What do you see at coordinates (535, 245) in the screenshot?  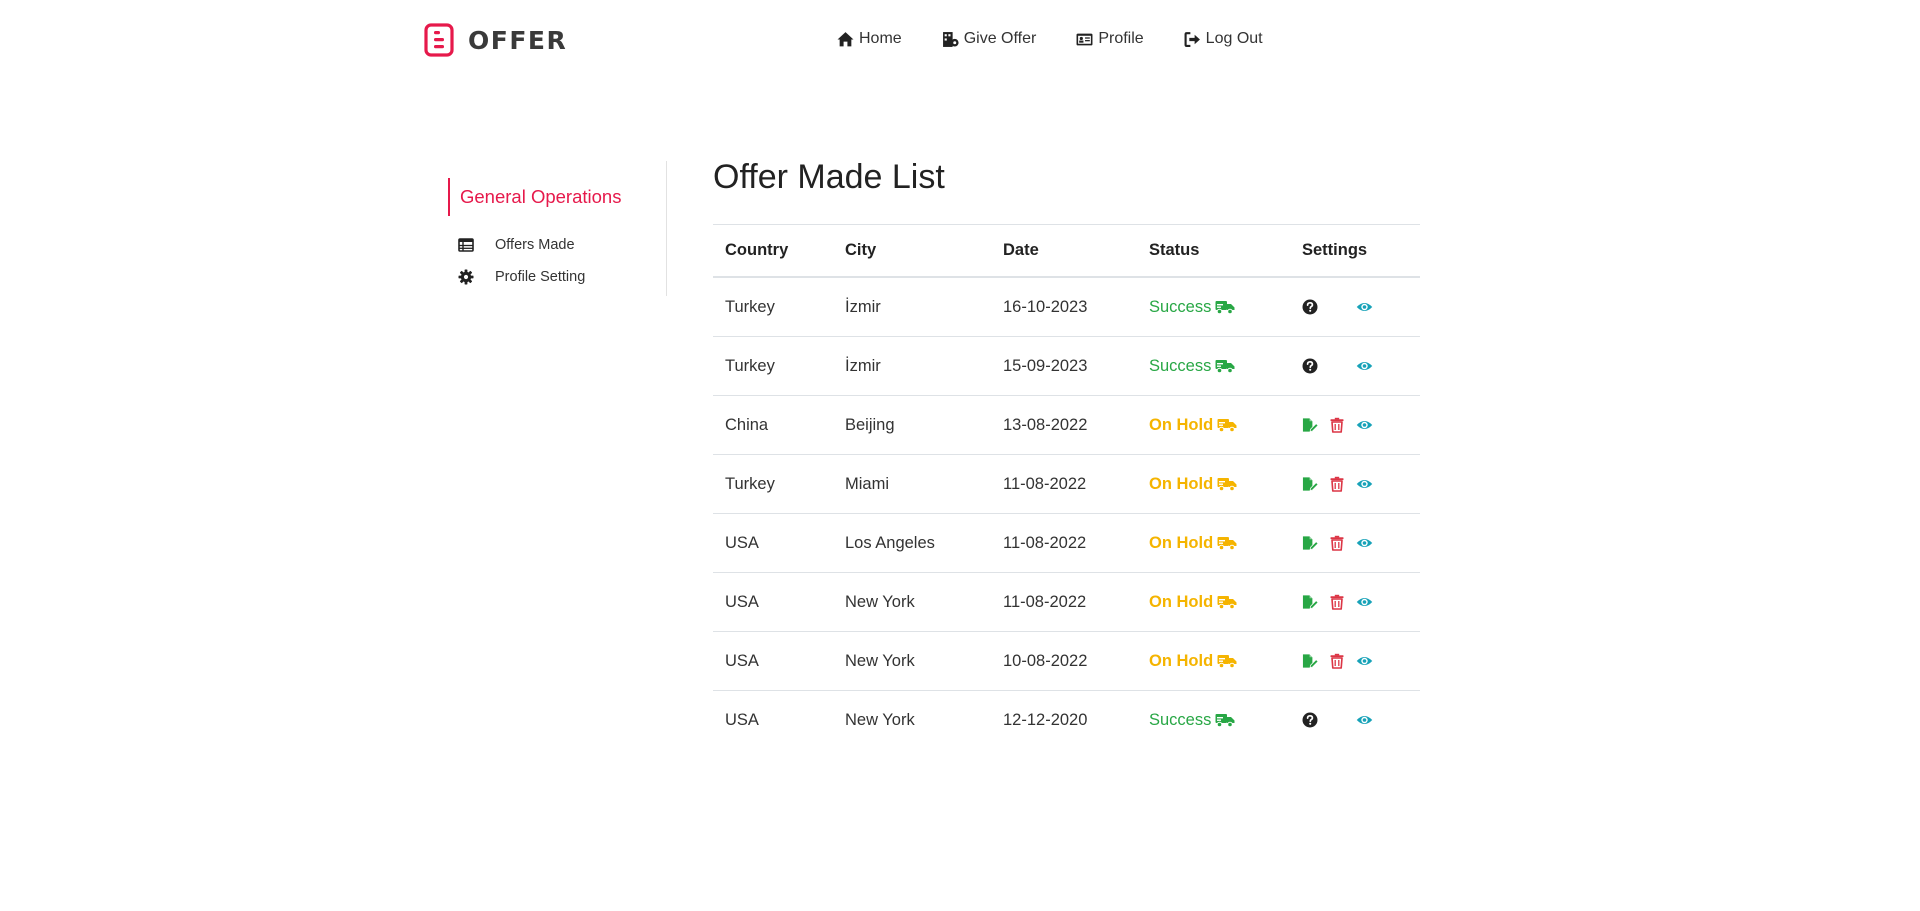 I see `sidebar-item-label: Offers Made` at bounding box center [535, 245].